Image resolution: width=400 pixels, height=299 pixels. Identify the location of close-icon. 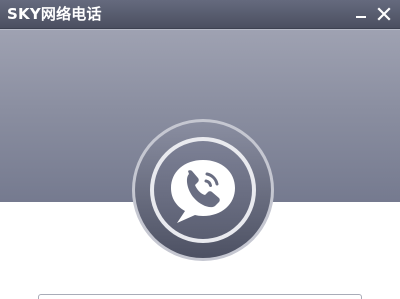
(384, 14).